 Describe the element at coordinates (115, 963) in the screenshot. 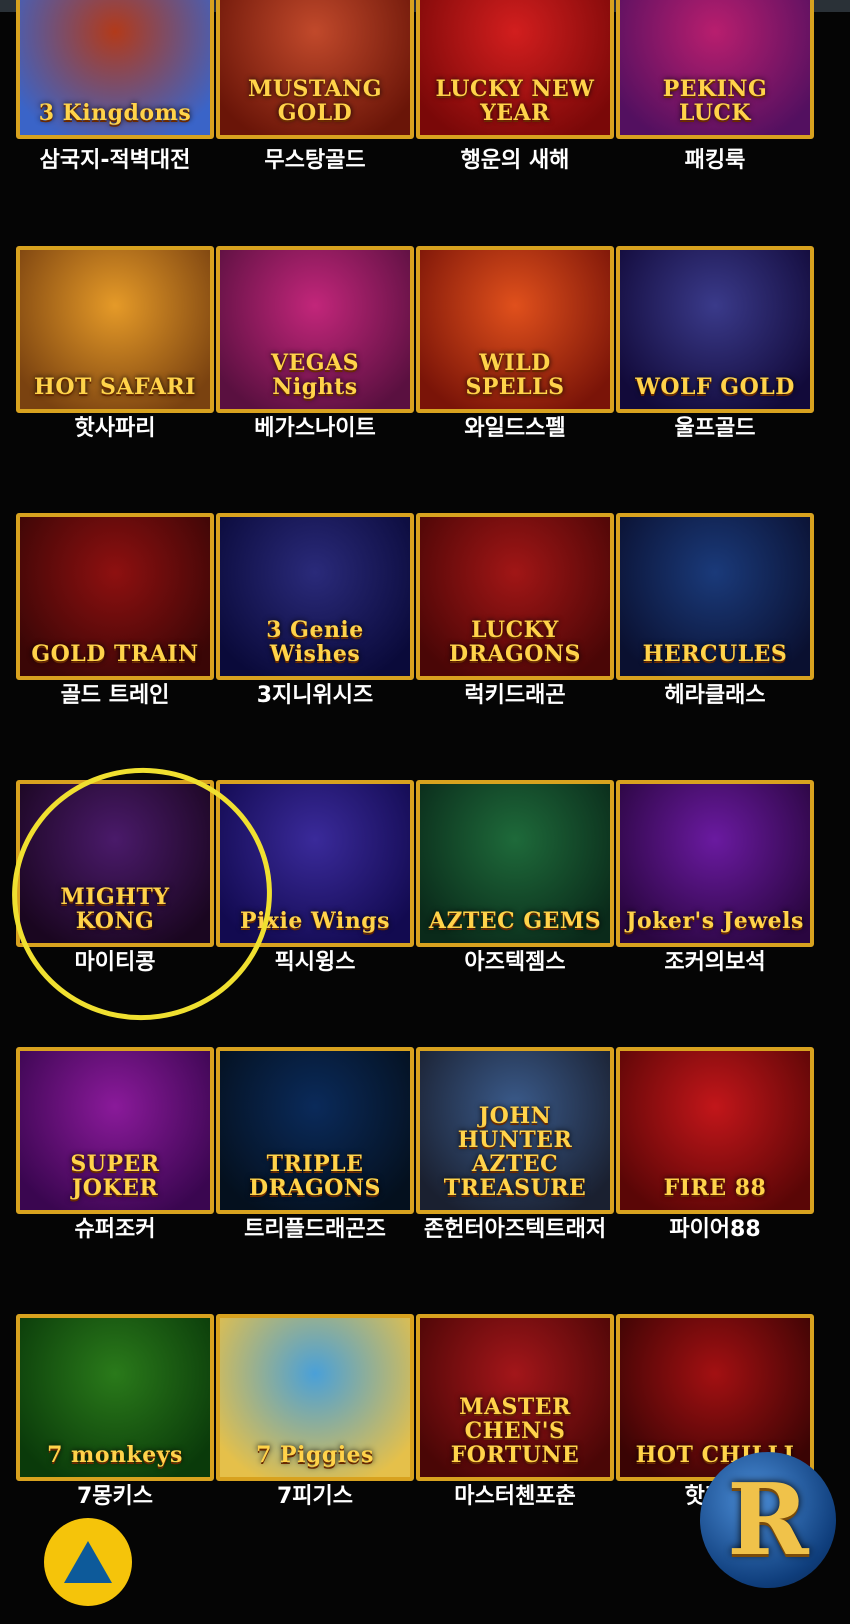

I see `game-title: 마이티콩` at that location.